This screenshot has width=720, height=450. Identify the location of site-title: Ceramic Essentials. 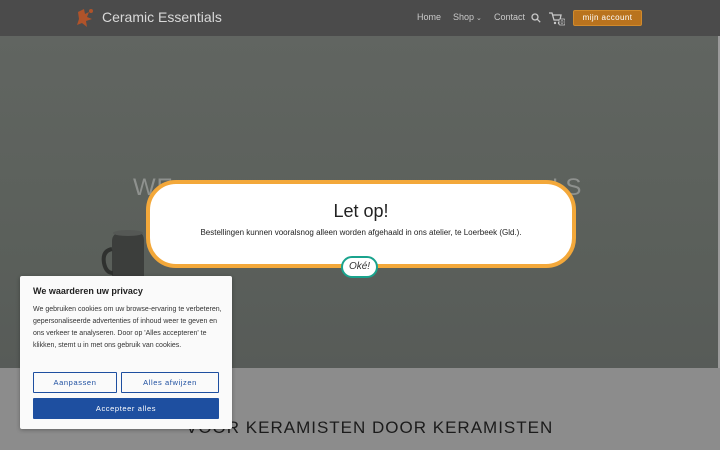
(162, 17).